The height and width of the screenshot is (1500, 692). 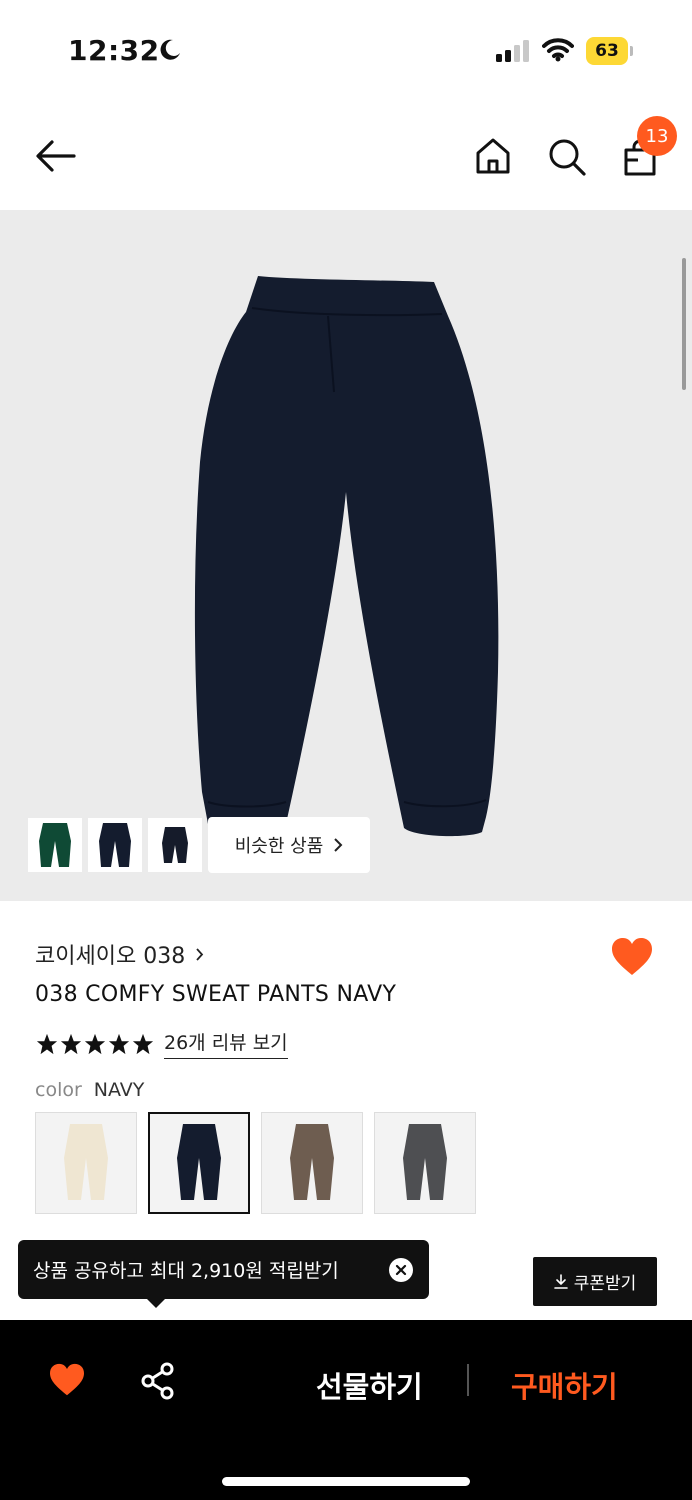 I want to click on star-rating, so click(x=95, y=1044).